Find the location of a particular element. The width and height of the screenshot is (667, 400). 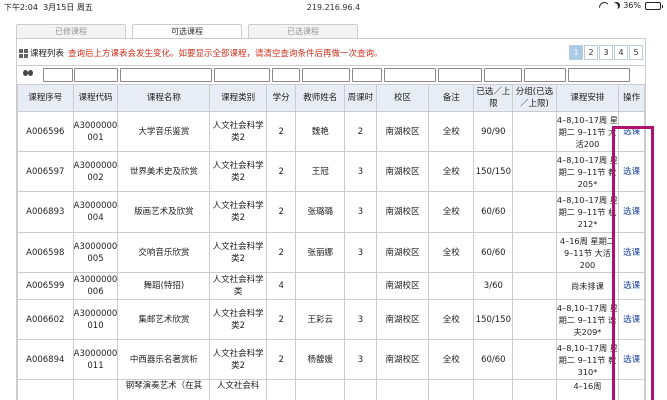

table-cell-5: 杨馥媛 is located at coordinates (320, 359).